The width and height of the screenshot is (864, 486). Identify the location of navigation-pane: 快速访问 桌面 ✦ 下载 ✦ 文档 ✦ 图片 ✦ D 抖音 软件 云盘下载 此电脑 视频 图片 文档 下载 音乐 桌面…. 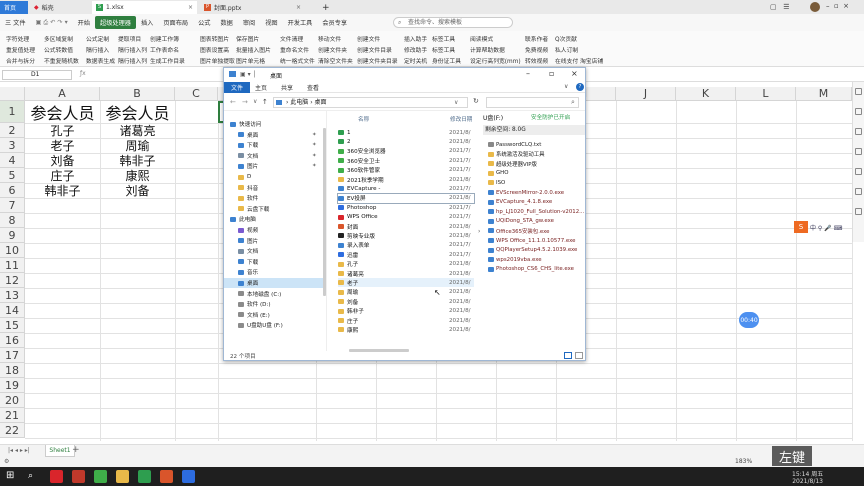
(275, 231).